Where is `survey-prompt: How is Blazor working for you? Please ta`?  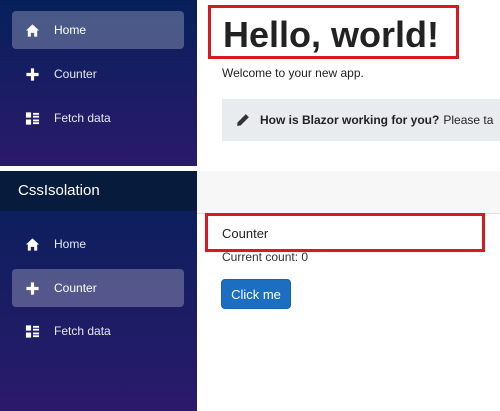 survey-prompt: How is Blazor working for you? Please ta is located at coordinates (361, 120).